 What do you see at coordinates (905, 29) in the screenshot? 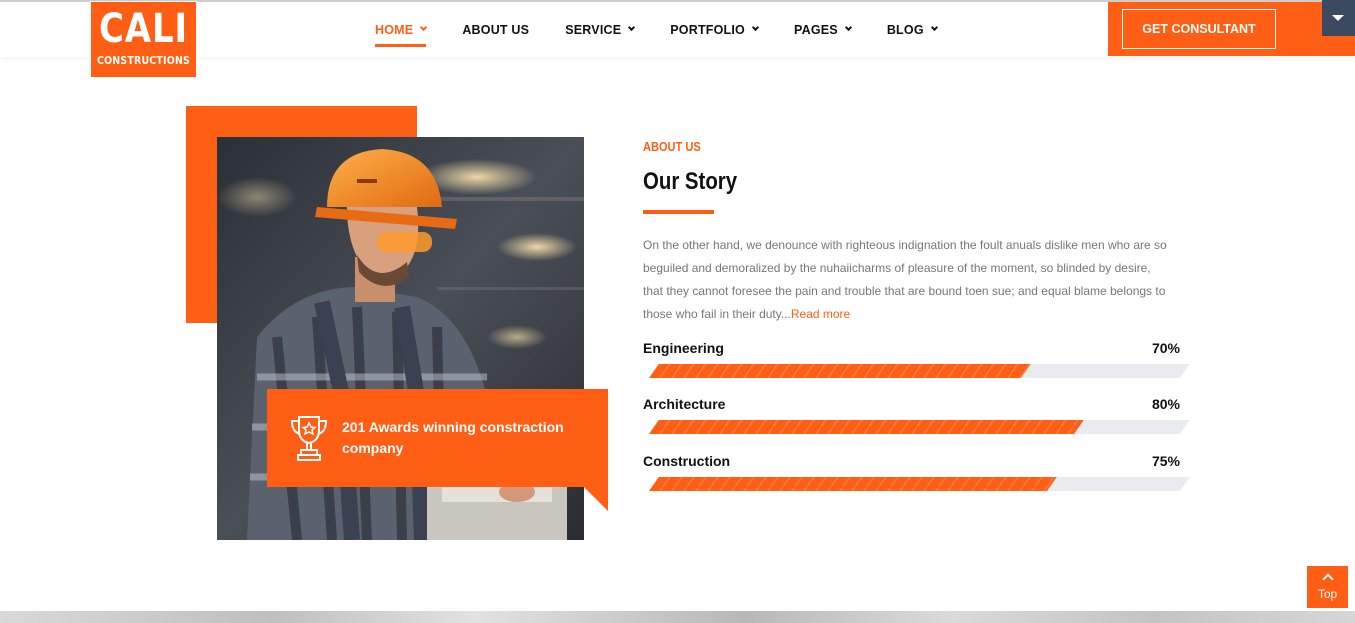
I see `nav-item-label: BLOG` at bounding box center [905, 29].